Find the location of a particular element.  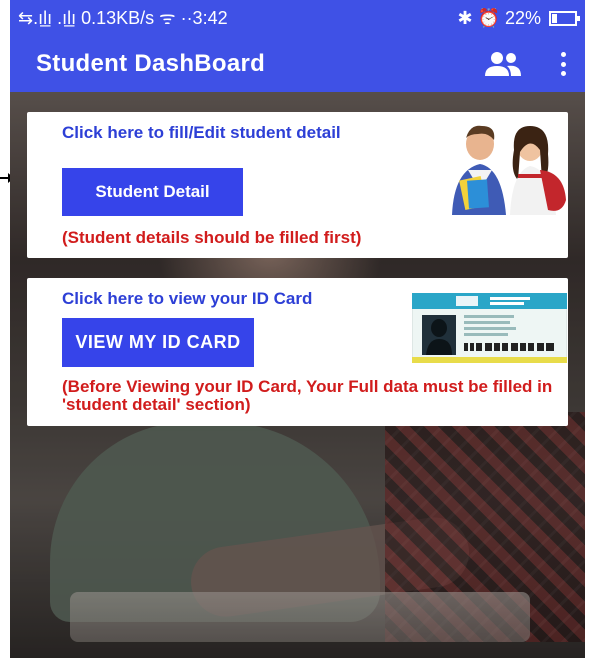

view-id-card-button: VIEW MY ID CARD is located at coordinates (158, 342).